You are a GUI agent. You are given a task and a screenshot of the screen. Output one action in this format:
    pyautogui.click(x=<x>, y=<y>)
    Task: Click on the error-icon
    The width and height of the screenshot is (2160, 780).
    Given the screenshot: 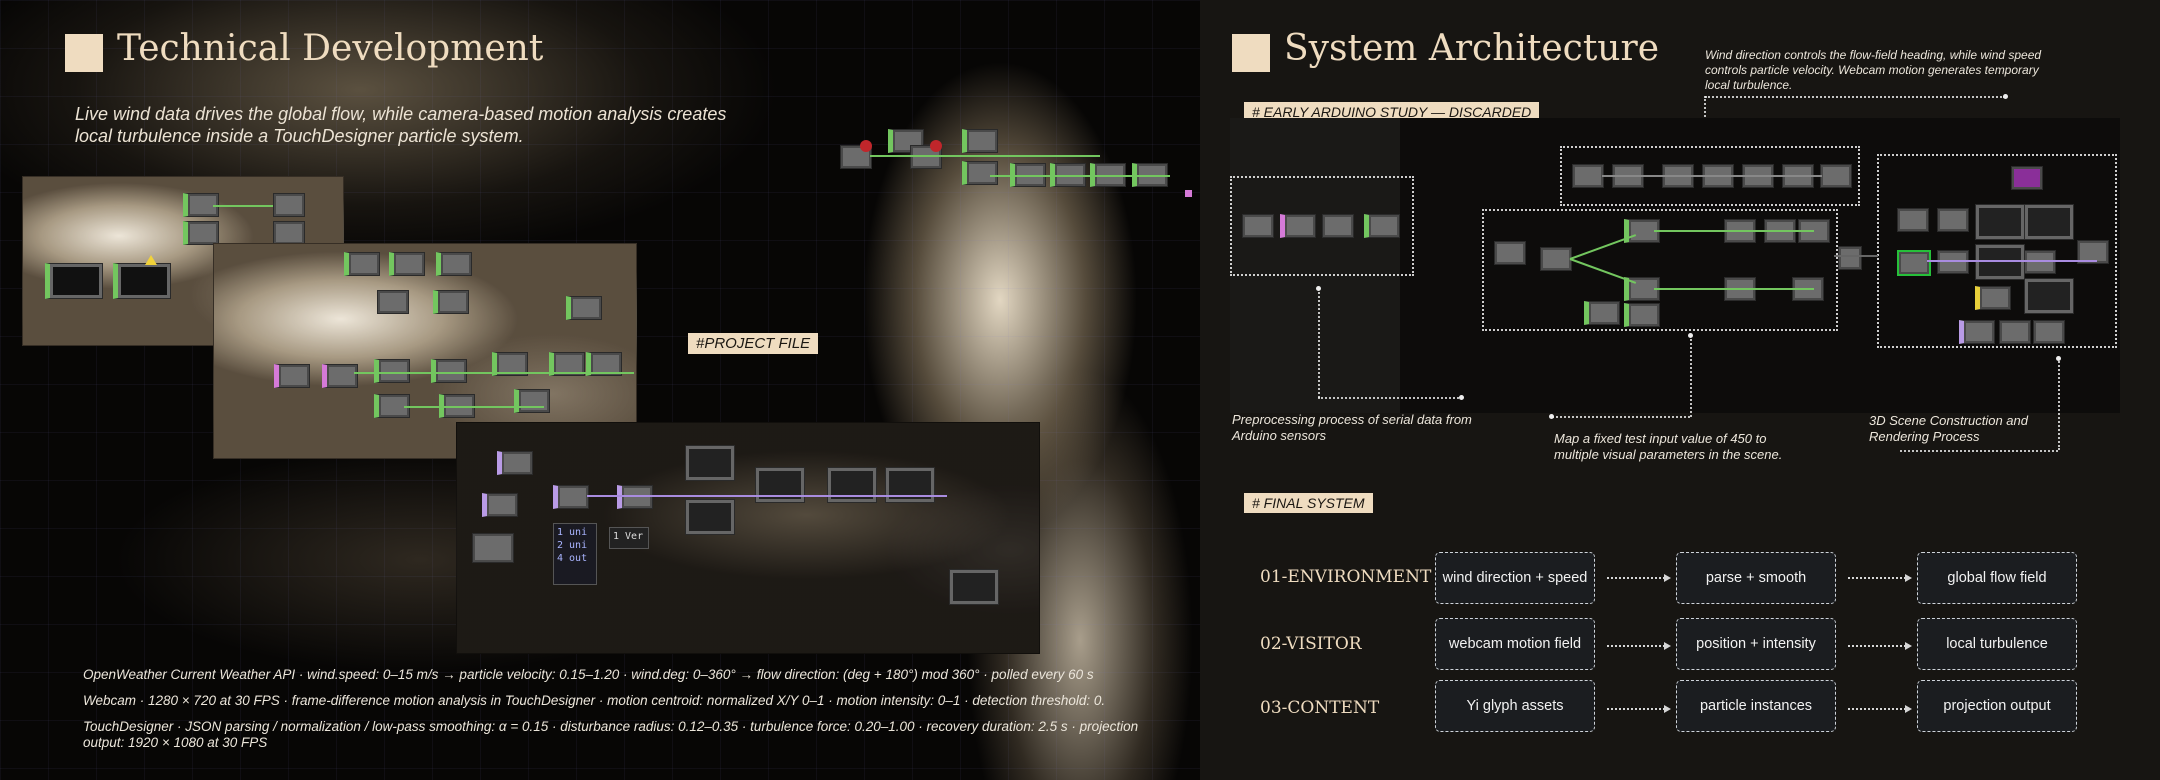 What is the action you would take?
    pyautogui.click(x=866, y=146)
    